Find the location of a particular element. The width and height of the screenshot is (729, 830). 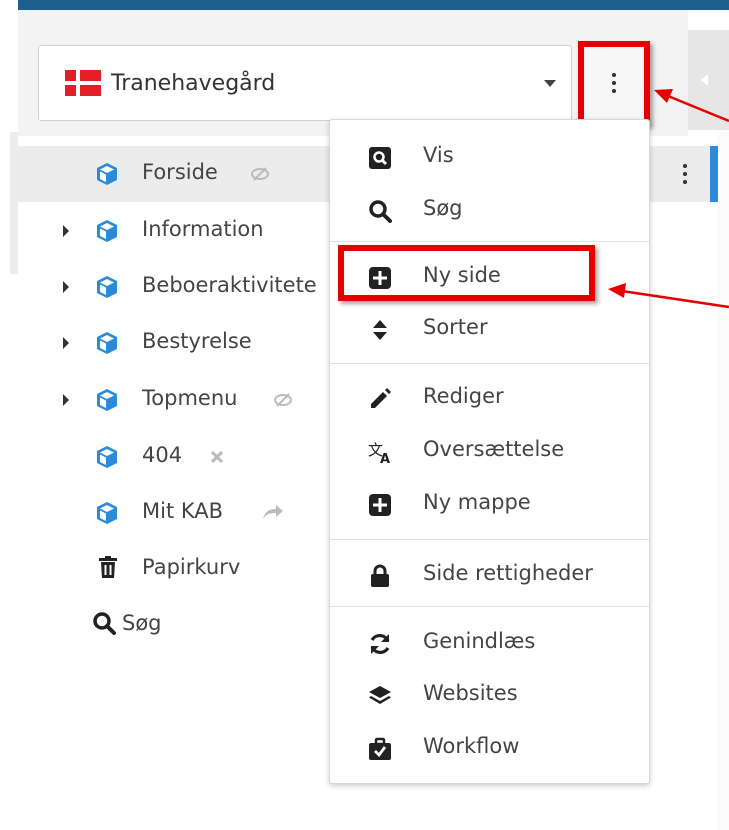

annotation-arrow-ny-side is located at coordinates (668, 296).